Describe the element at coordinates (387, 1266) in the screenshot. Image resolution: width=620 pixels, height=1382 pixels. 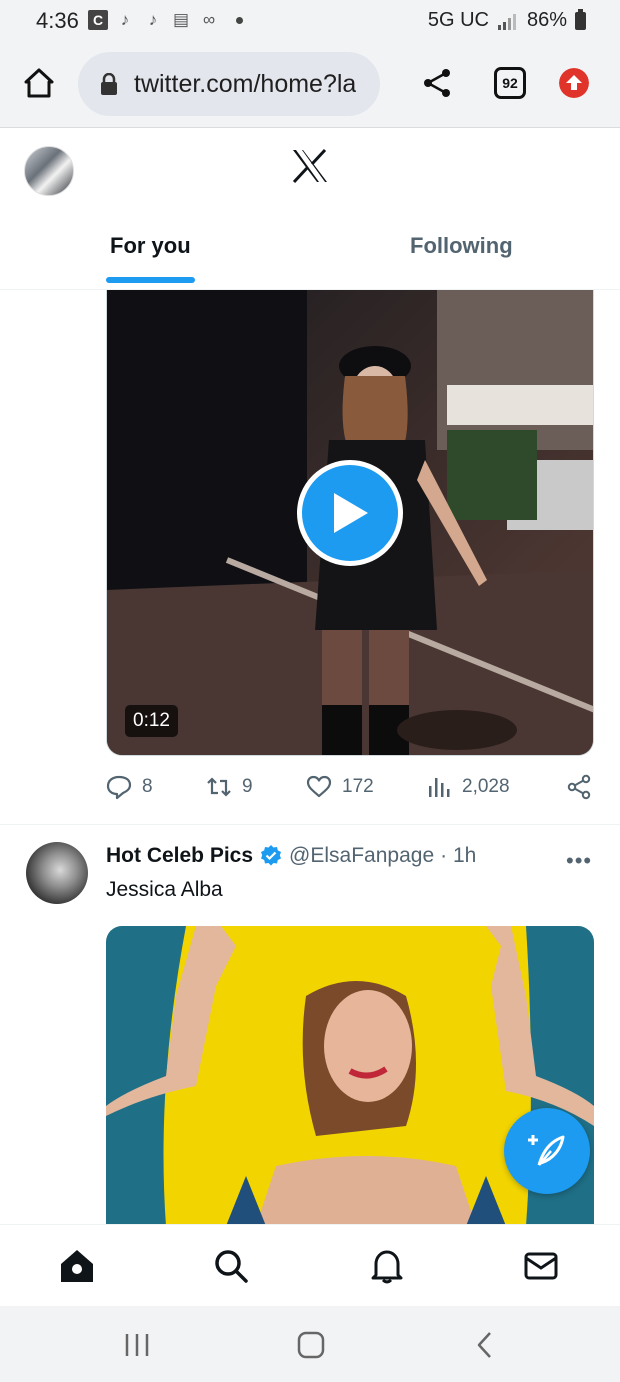
I see `bell-icon` at that location.